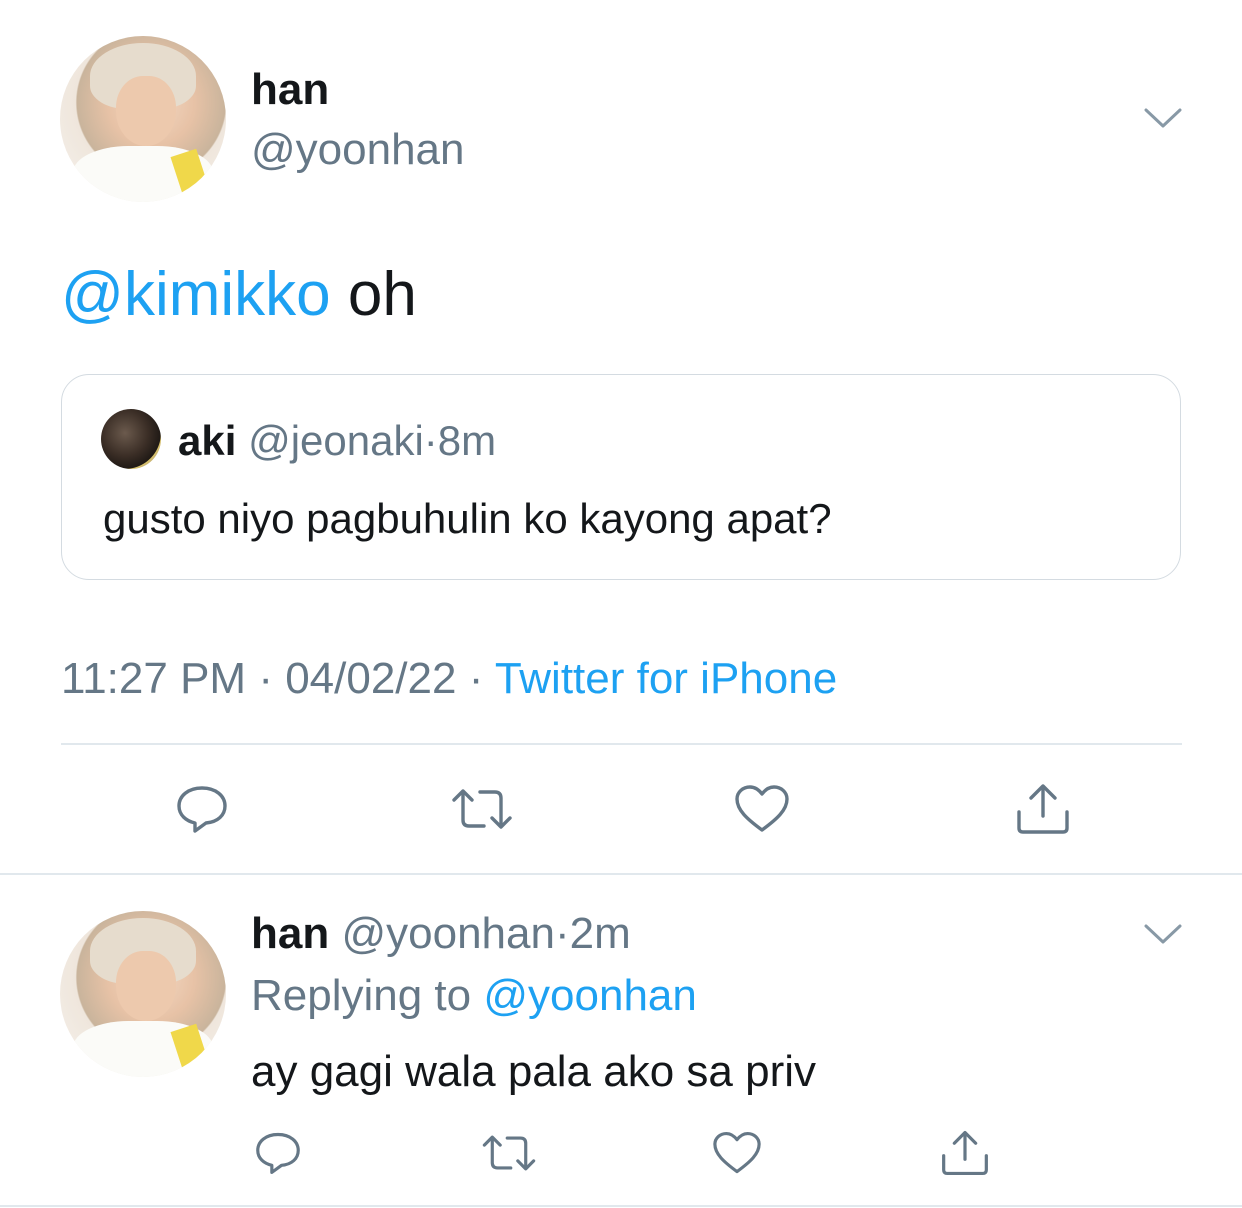 The height and width of the screenshot is (1208, 1242). I want to click on tweet-source-link: Twitter for iPhone, so click(666, 678).